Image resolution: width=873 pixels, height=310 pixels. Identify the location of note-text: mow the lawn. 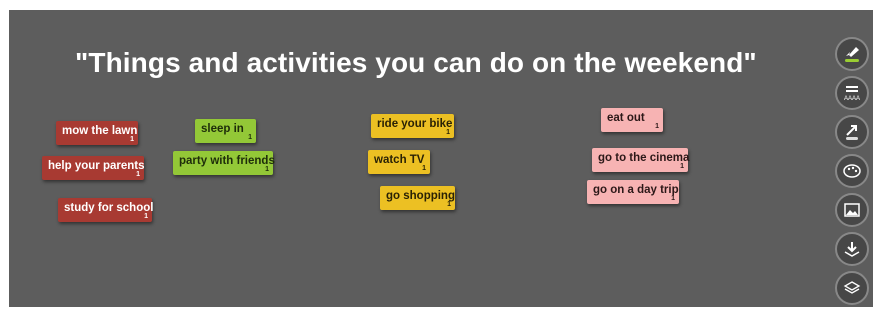
(100, 131).